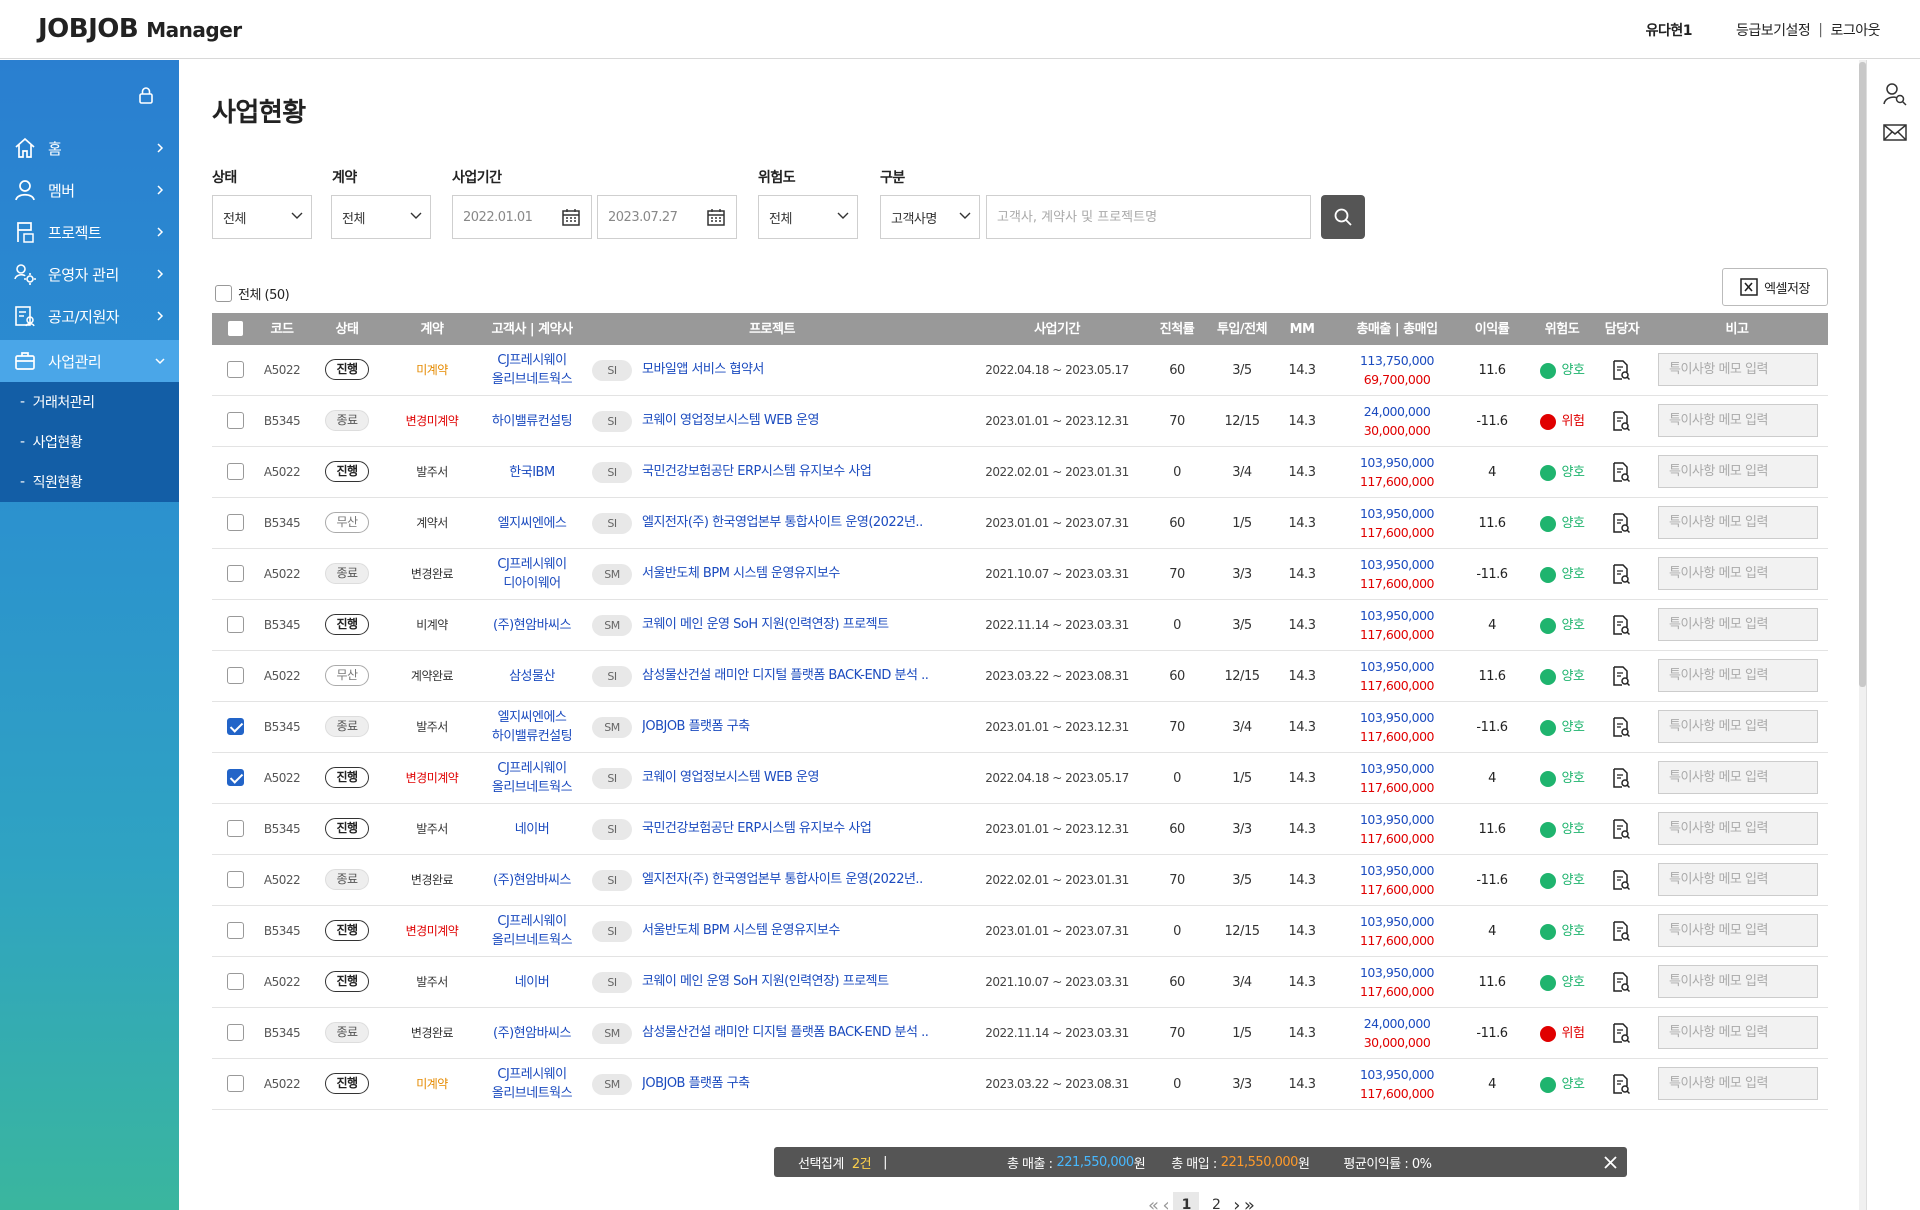 The image size is (1920, 1210). Describe the element at coordinates (797, 1083) in the screenshot. I see `project-link: JOBJOB 플랫폼 구축` at that location.